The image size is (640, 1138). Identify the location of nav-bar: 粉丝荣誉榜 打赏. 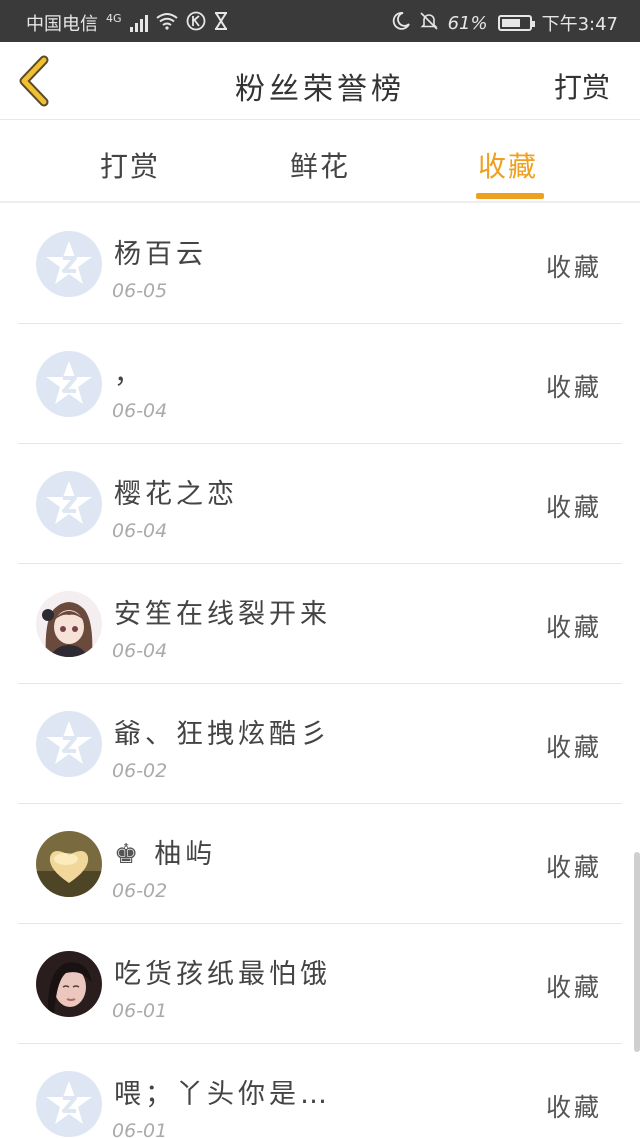
(320, 81).